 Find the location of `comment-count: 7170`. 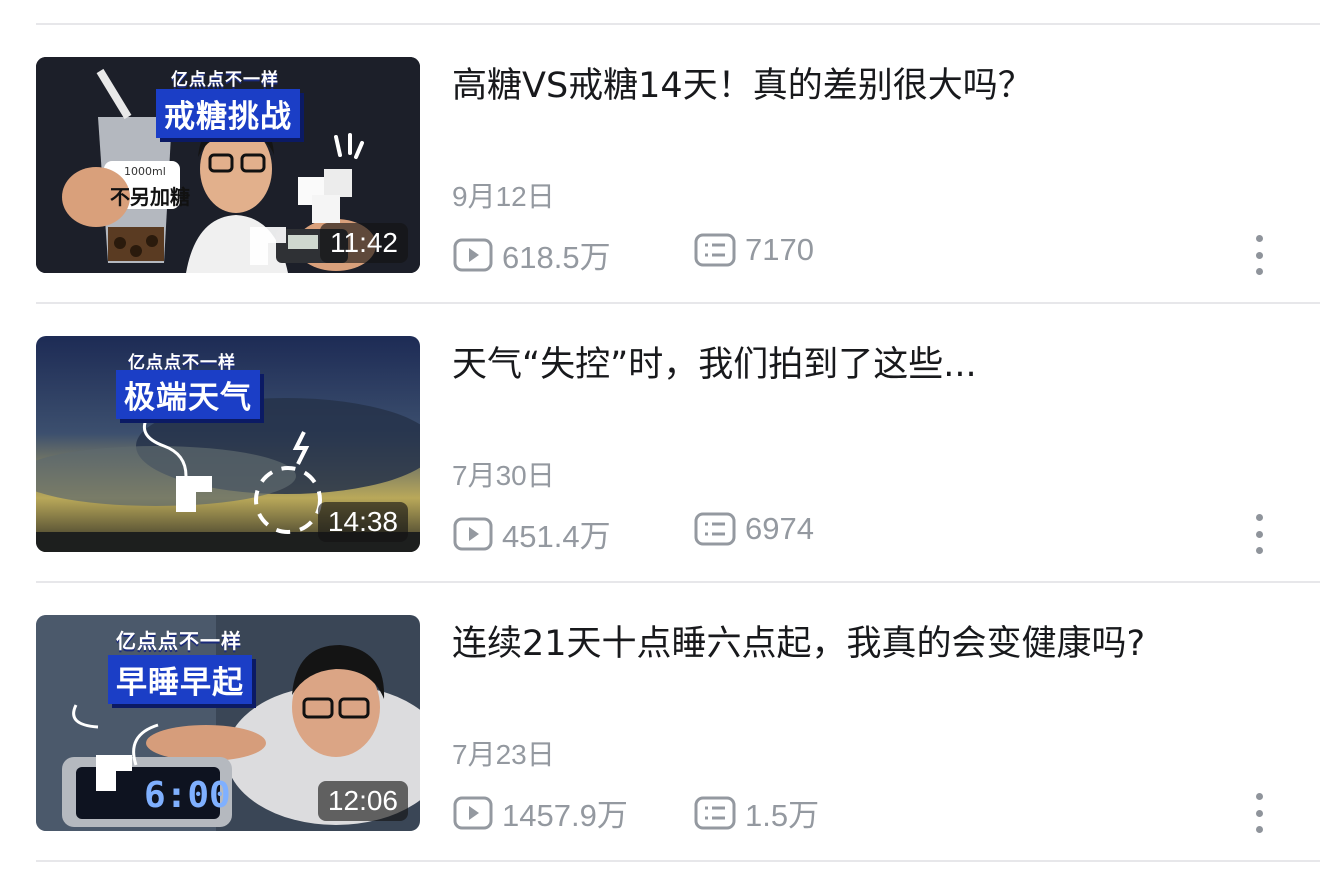

comment-count: 7170 is located at coordinates (753, 250).